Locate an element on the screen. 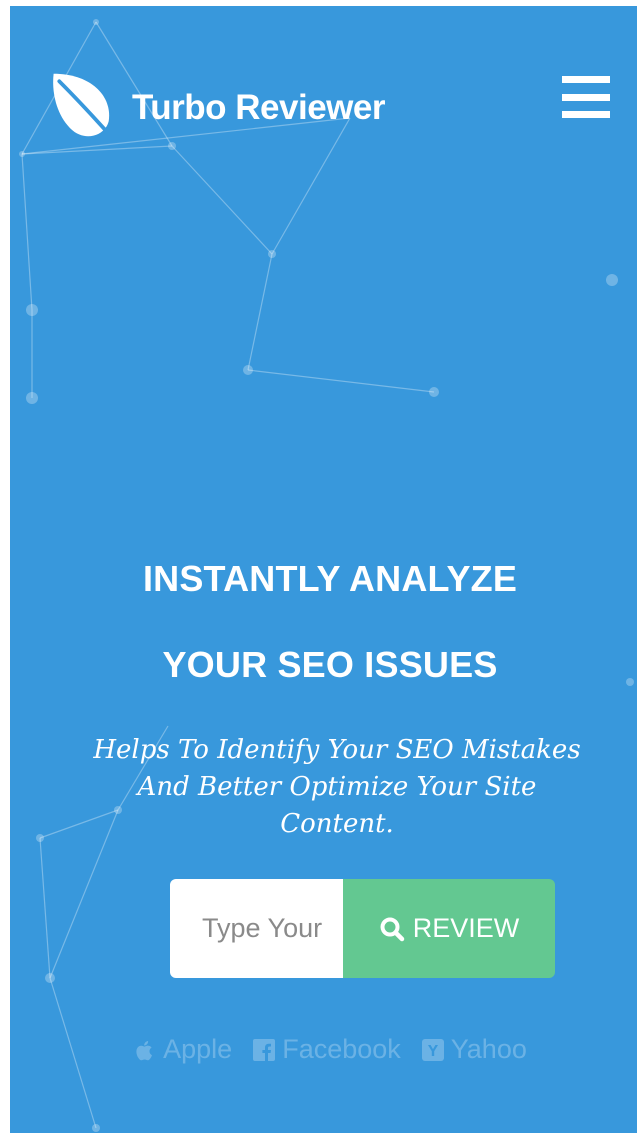 The image size is (639, 1137). provider-label: Facebook is located at coordinates (341, 1049).